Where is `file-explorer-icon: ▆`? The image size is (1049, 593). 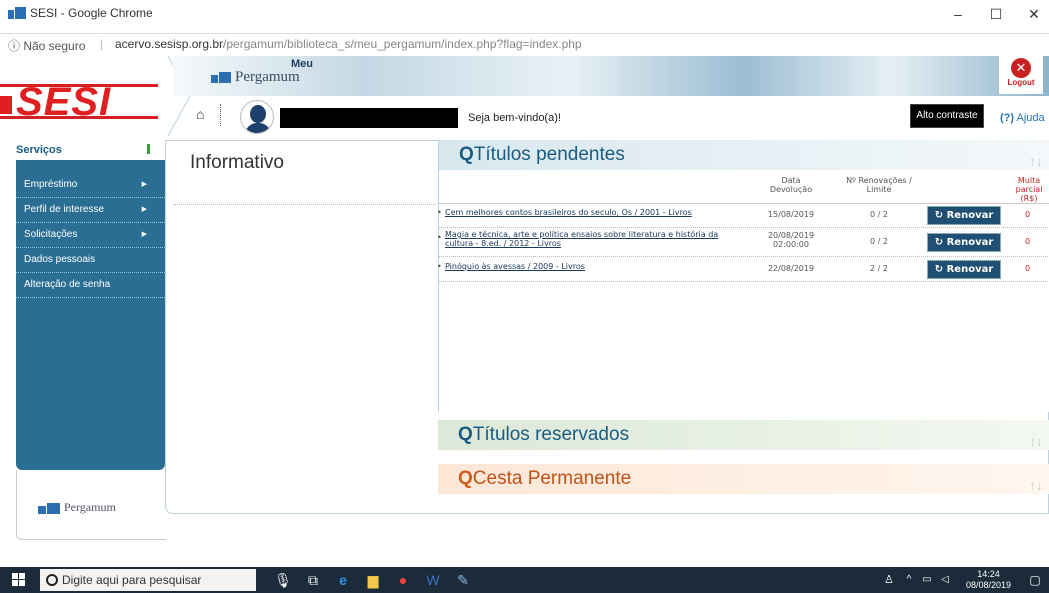 file-explorer-icon: ▆ is located at coordinates (373, 580).